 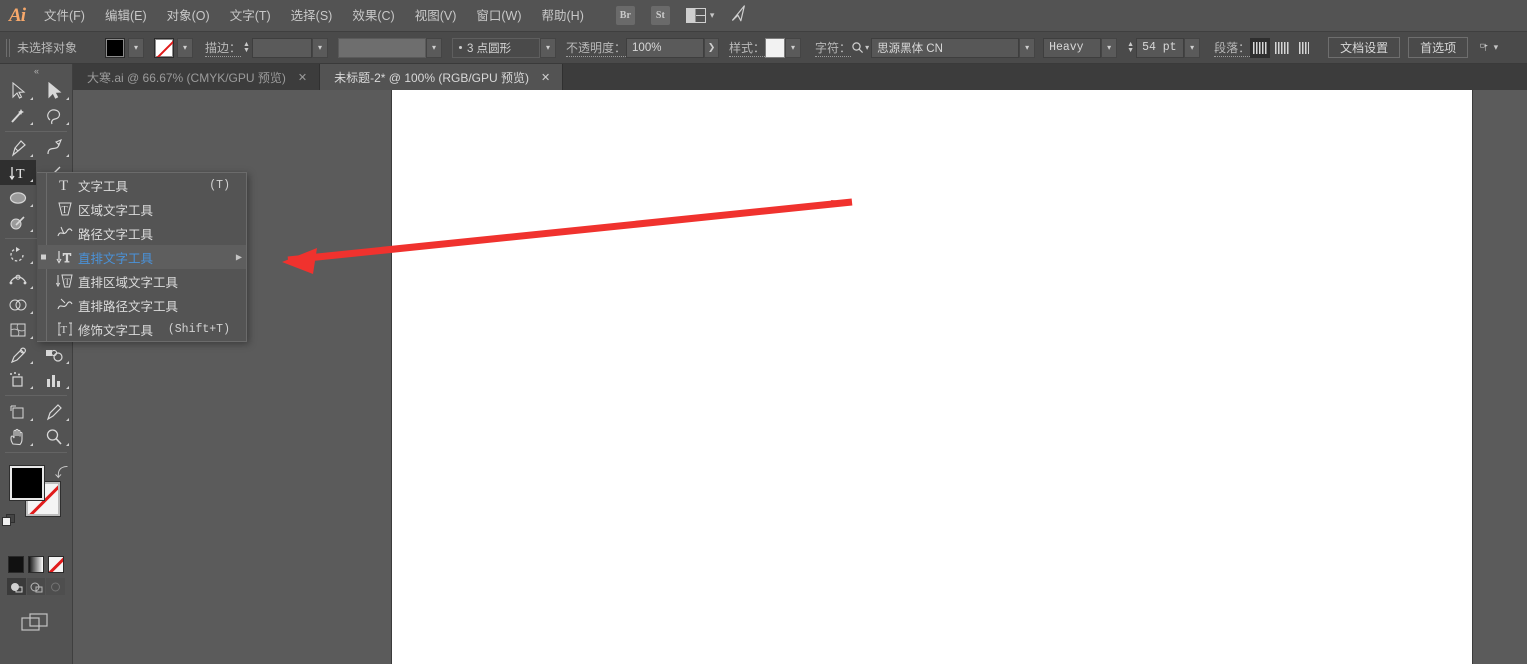 What do you see at coordinates (1260, 47) in the screenshot?
I see `align-left-button` at bounding box center [1260, 47].